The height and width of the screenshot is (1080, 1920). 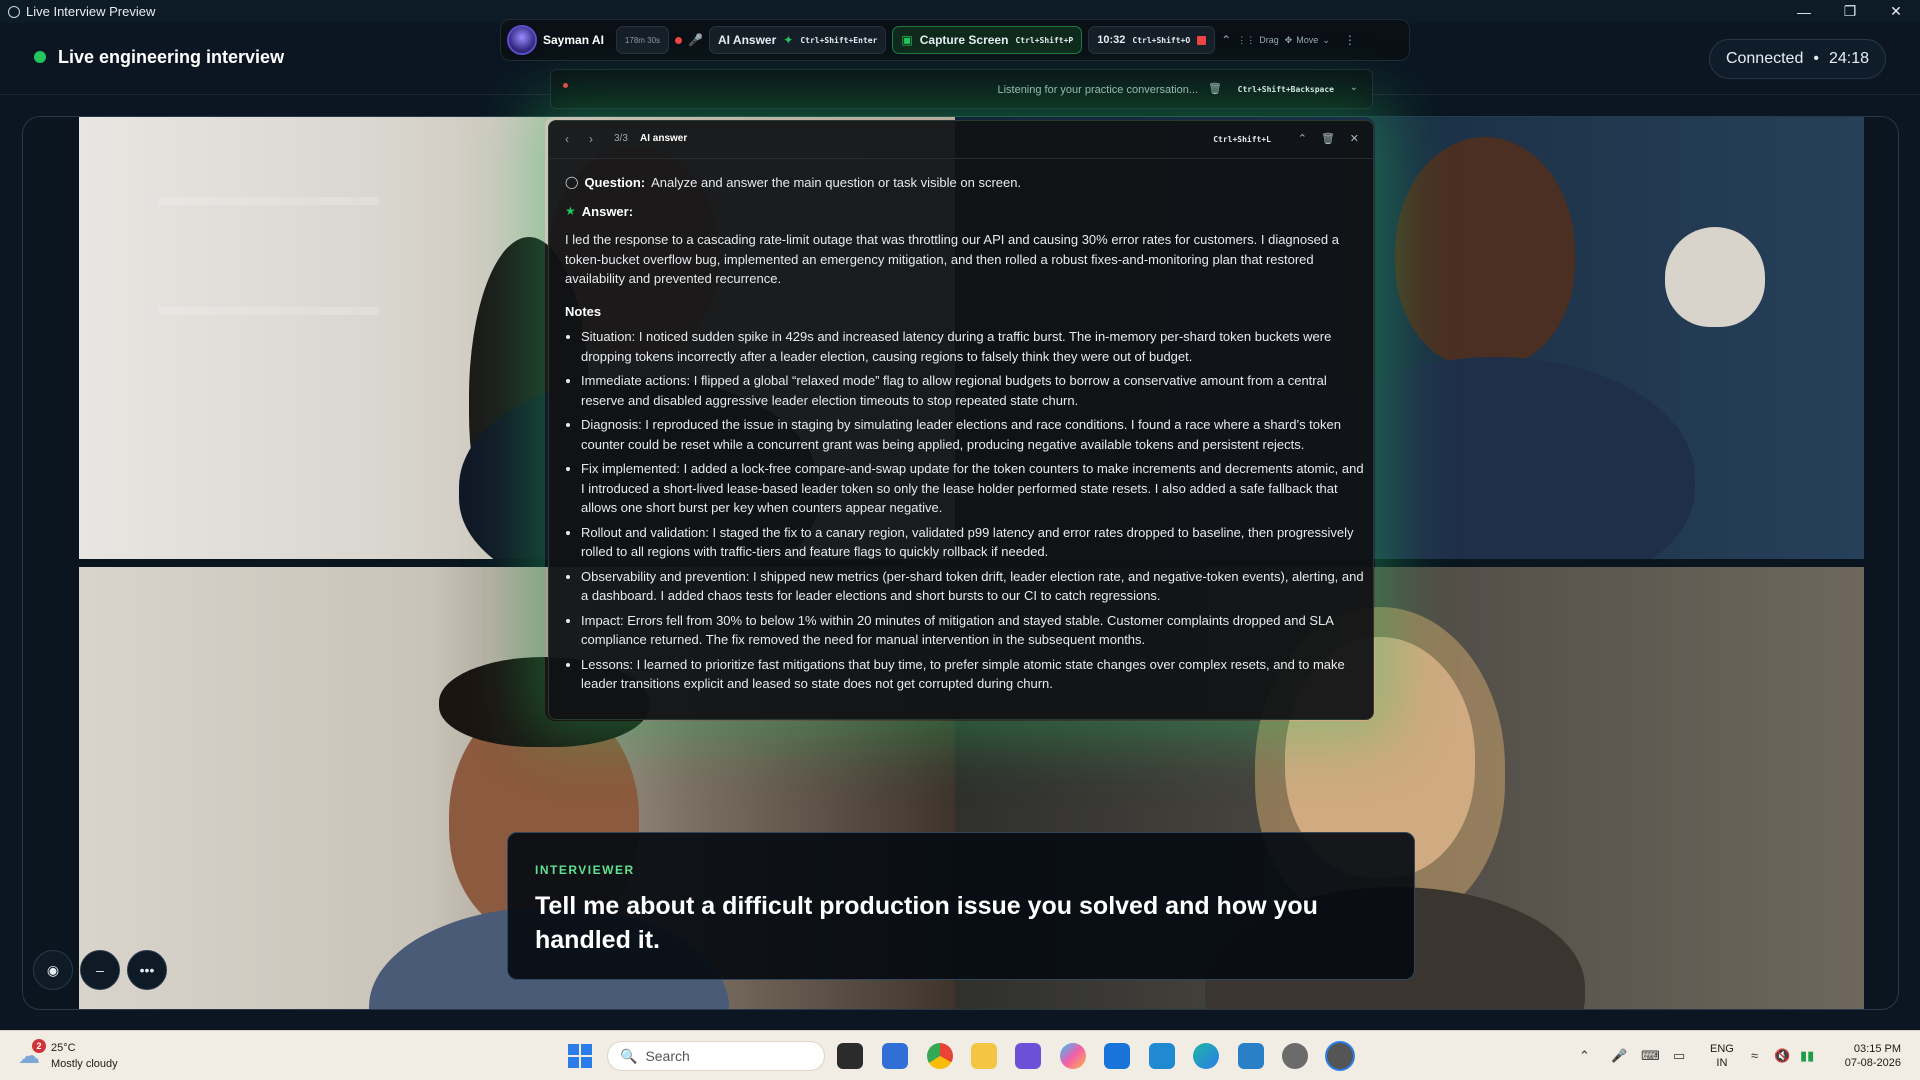 What do you see at coordinates (522, 40) in the screenshot?
I see `sayman-logo` at bounding box center [522, 40].